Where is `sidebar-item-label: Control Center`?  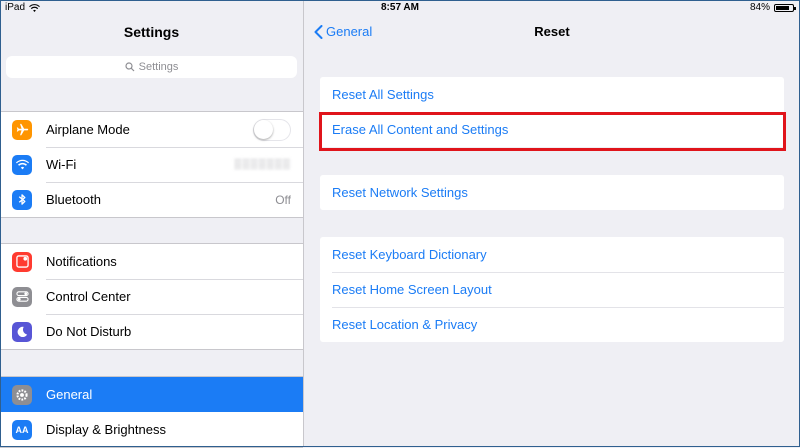
sidebar-item-label: Control Center is located at coordinates (88, 296).